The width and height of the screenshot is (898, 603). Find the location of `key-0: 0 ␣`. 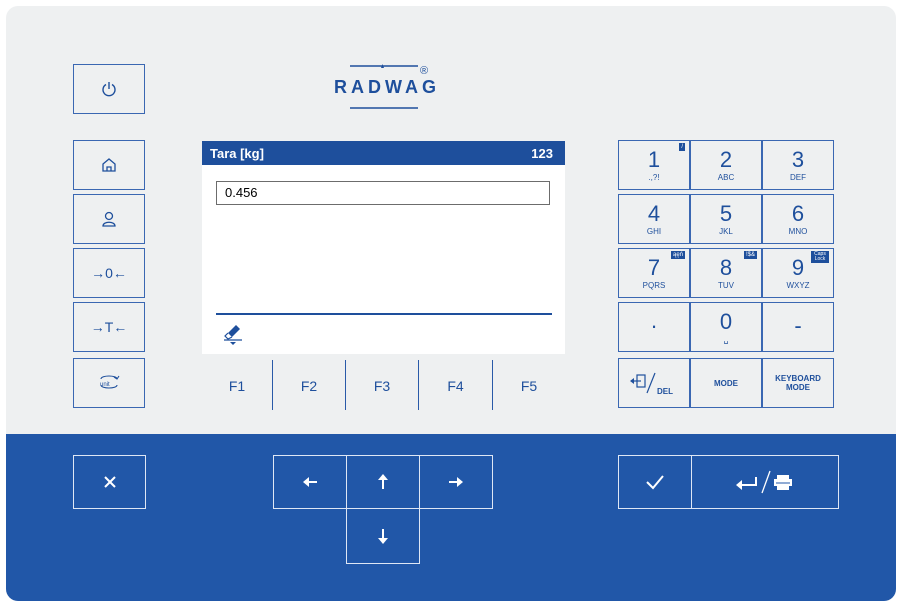

key-0: 0 ␣ is located at coordinates (726, 327).